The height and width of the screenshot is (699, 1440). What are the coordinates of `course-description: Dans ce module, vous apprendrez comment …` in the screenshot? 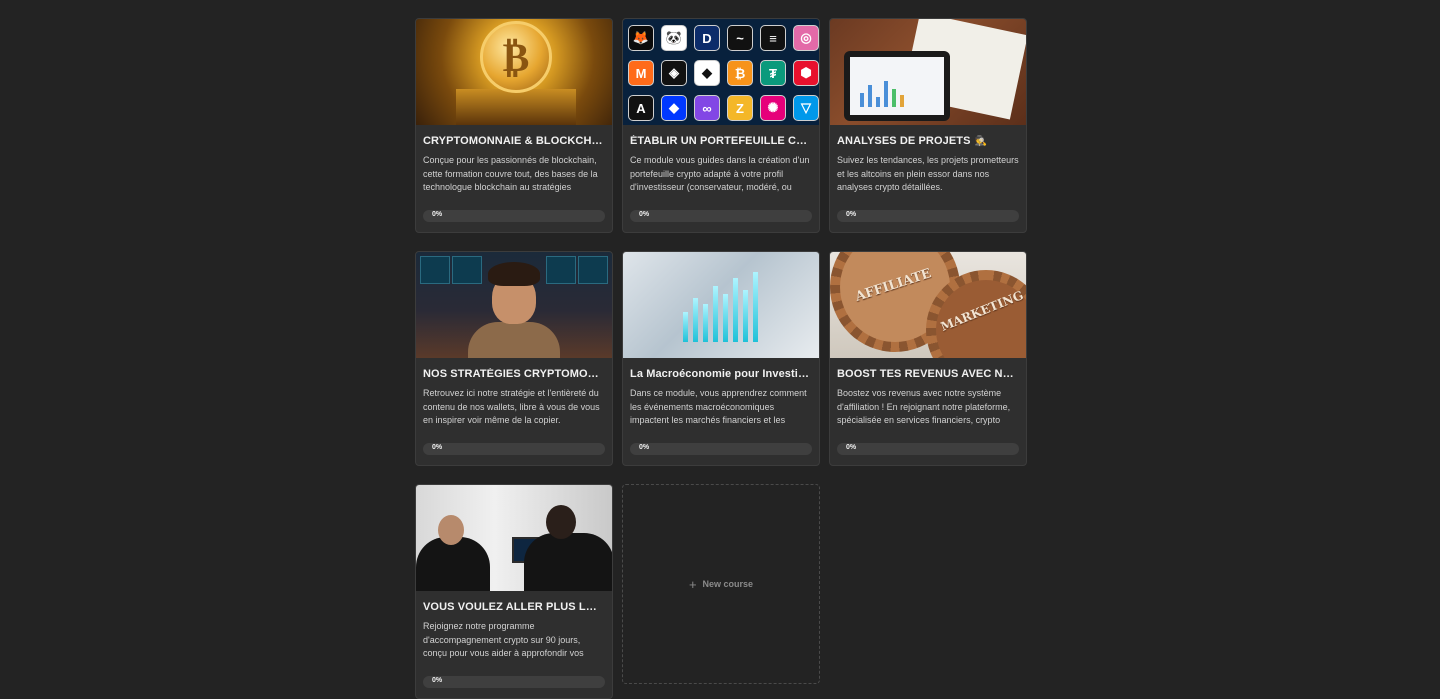 It's located at (718, 406).